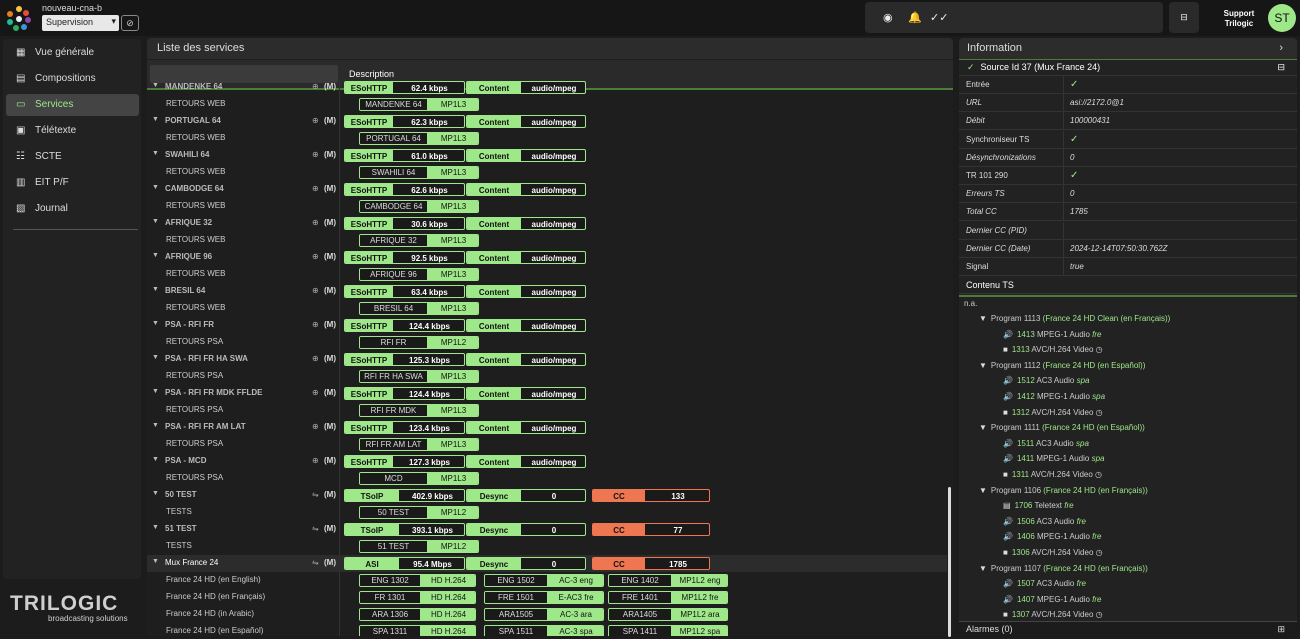 The height and width of the screenshot is (639, 1300). What do you see at coordinates (417, 630) in the screenshot?
I see `stream-tag: SPA 1311 HD H.264` at bounding box center [417, 630].